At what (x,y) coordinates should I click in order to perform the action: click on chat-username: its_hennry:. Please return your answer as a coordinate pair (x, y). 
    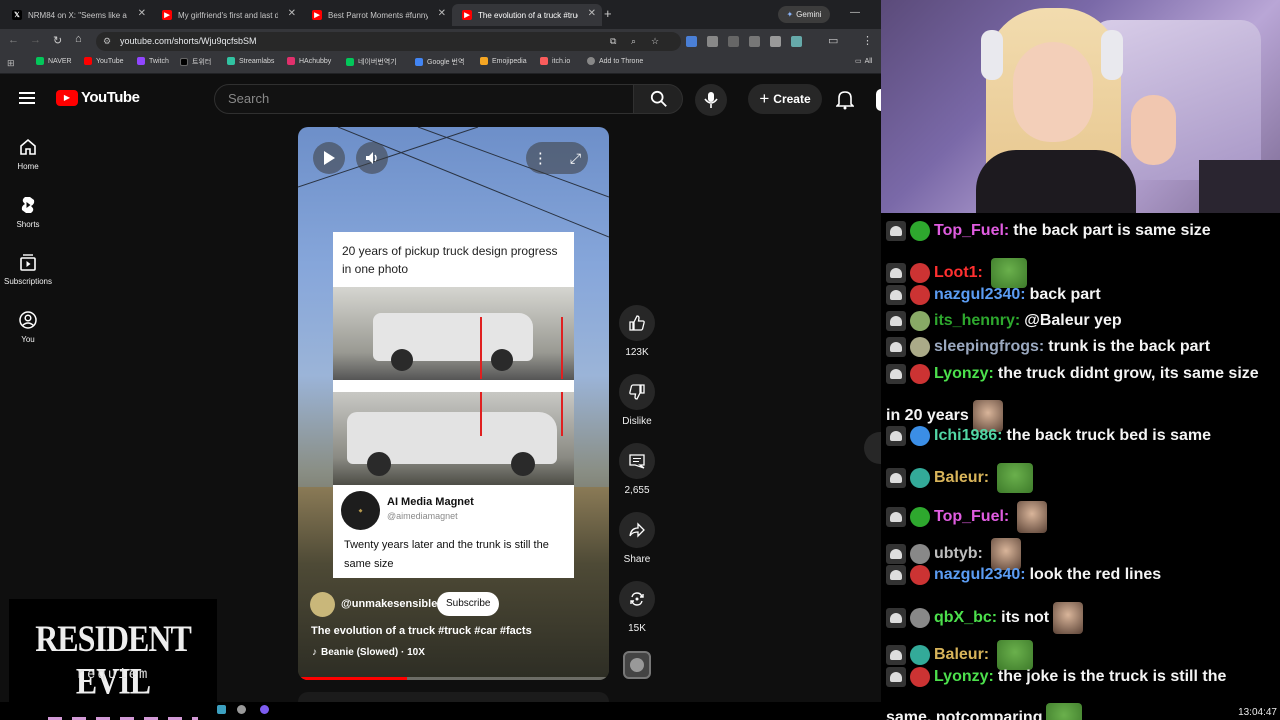
    Looking at the image, I should click on (977, 321).